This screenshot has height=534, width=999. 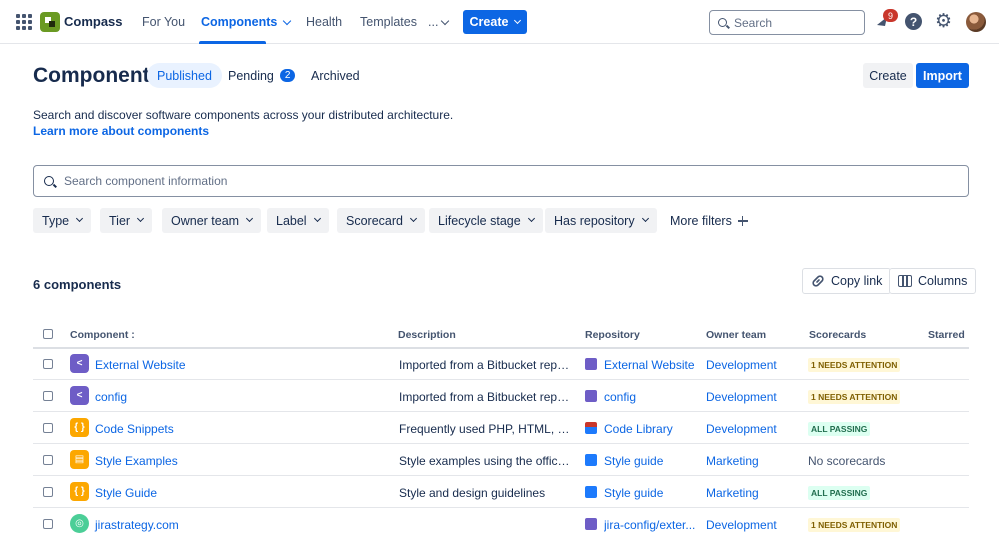 What do you see at coordinates (324, 22) in the screenshot?
I see `nav-health: Health` at bounding box center [324, 22].